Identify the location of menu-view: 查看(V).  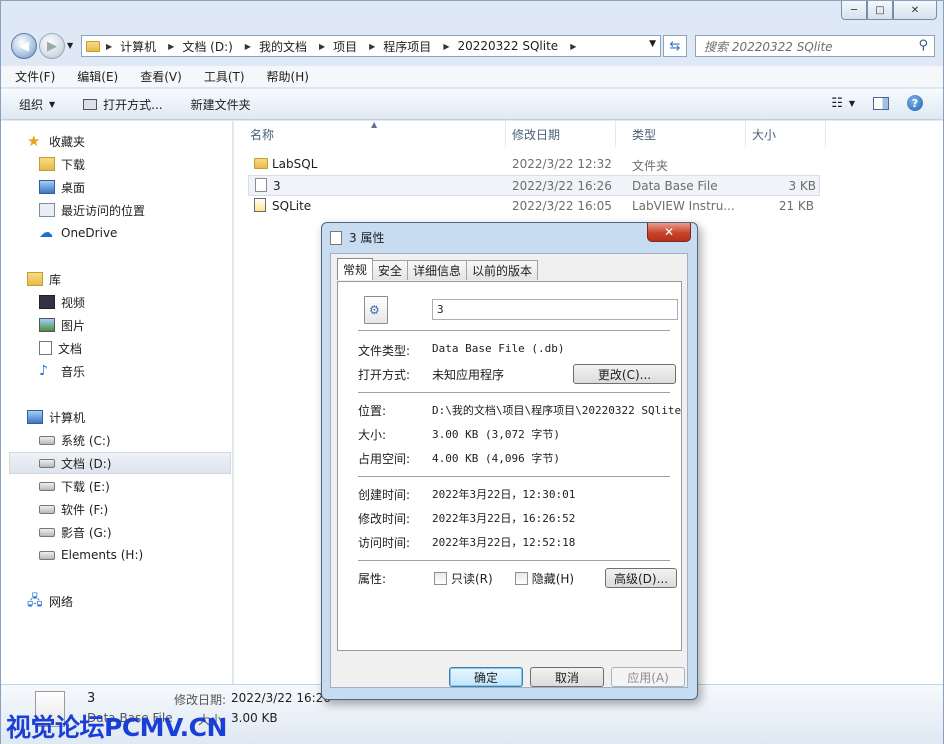
(161, 76).